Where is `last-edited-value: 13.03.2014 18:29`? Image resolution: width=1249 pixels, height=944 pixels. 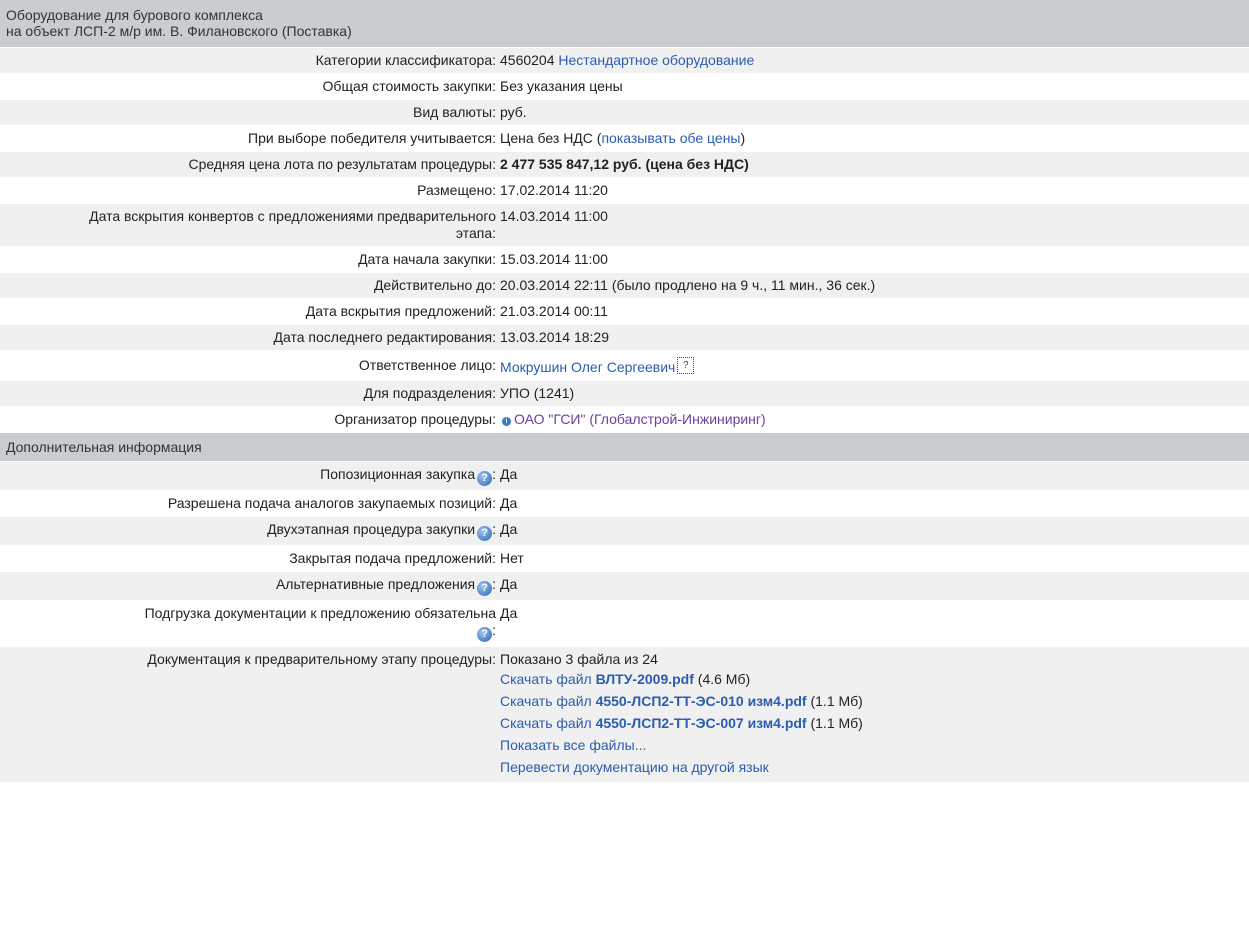
last-edited-value: 13.03.2014 18:29 is located at coordinates (554, 337).